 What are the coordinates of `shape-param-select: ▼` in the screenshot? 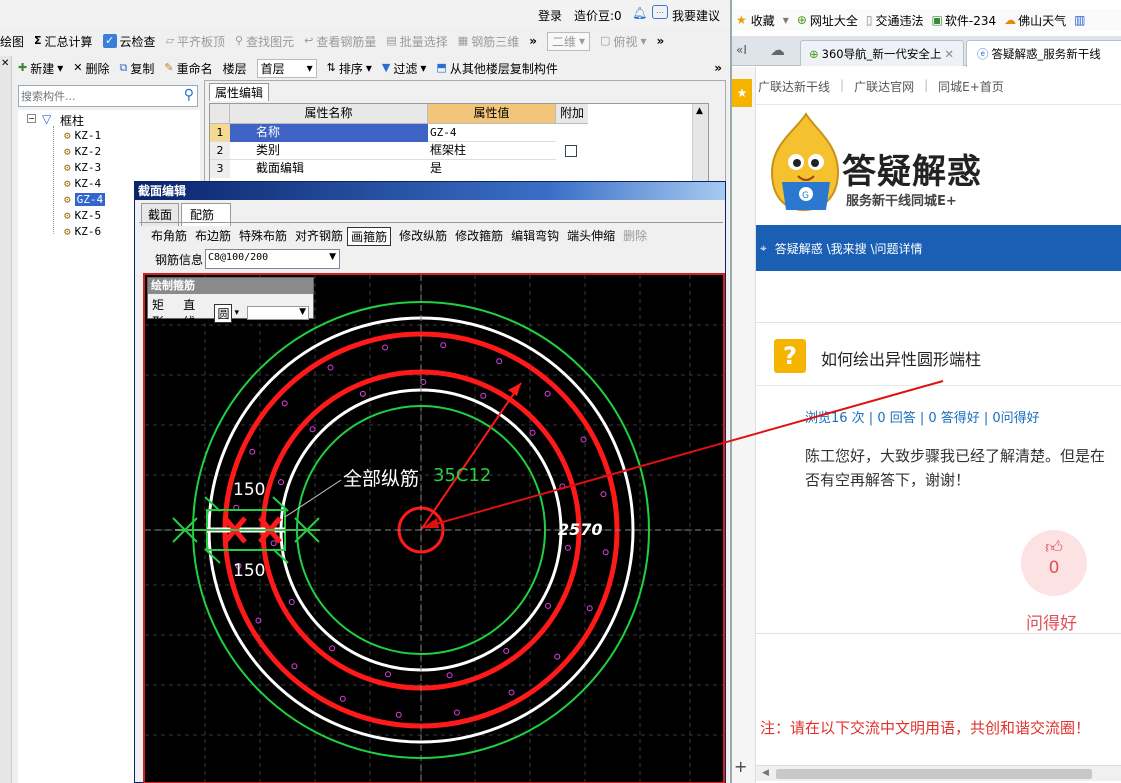 It's located at (278, 313).